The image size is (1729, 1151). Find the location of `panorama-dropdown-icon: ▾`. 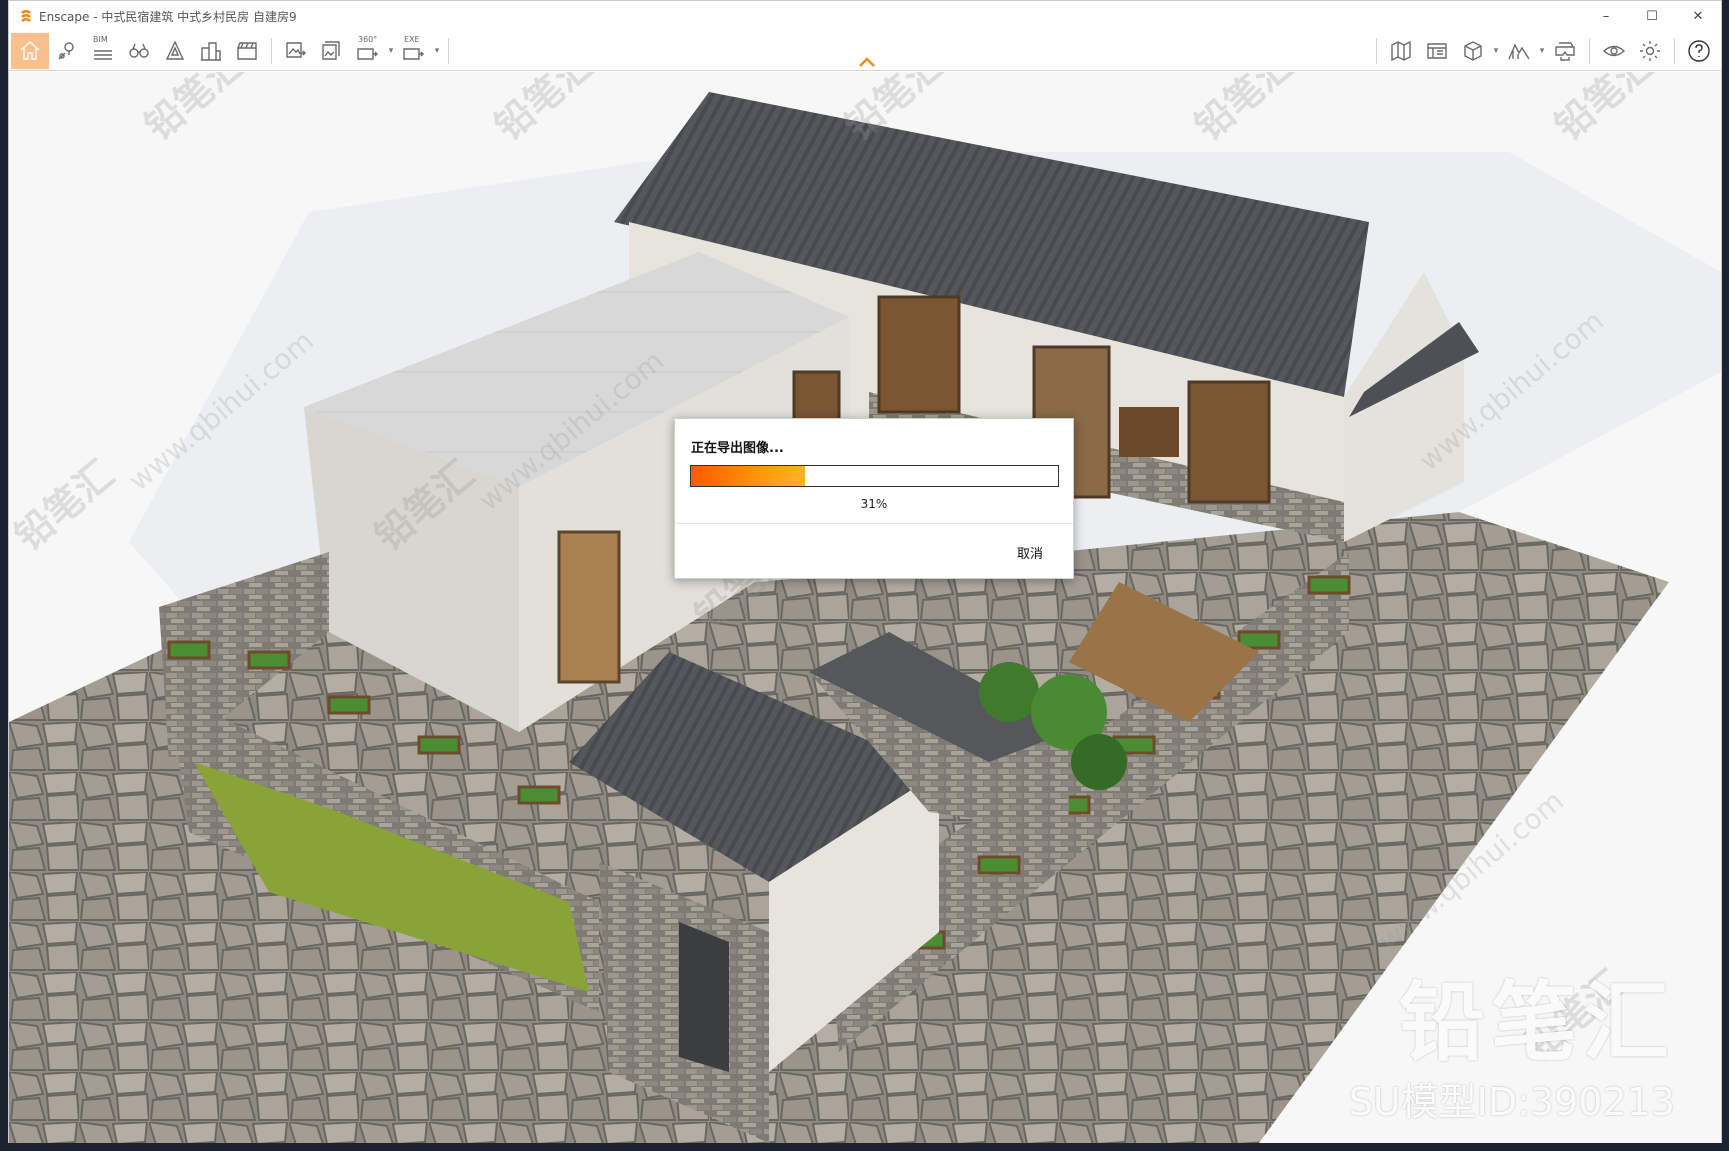

panorama-dropdown-icon: ▾ is located at coordinates (391, 51).